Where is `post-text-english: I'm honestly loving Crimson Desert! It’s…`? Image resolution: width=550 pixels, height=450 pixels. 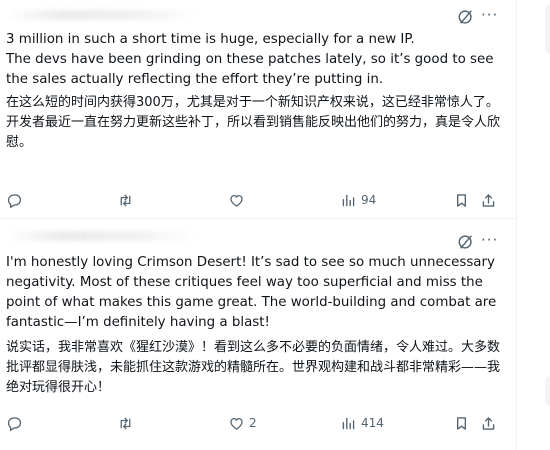 post-text-english: I'm honestly loving Crimson Desert! It’s… is located at coordinates (251, 292).